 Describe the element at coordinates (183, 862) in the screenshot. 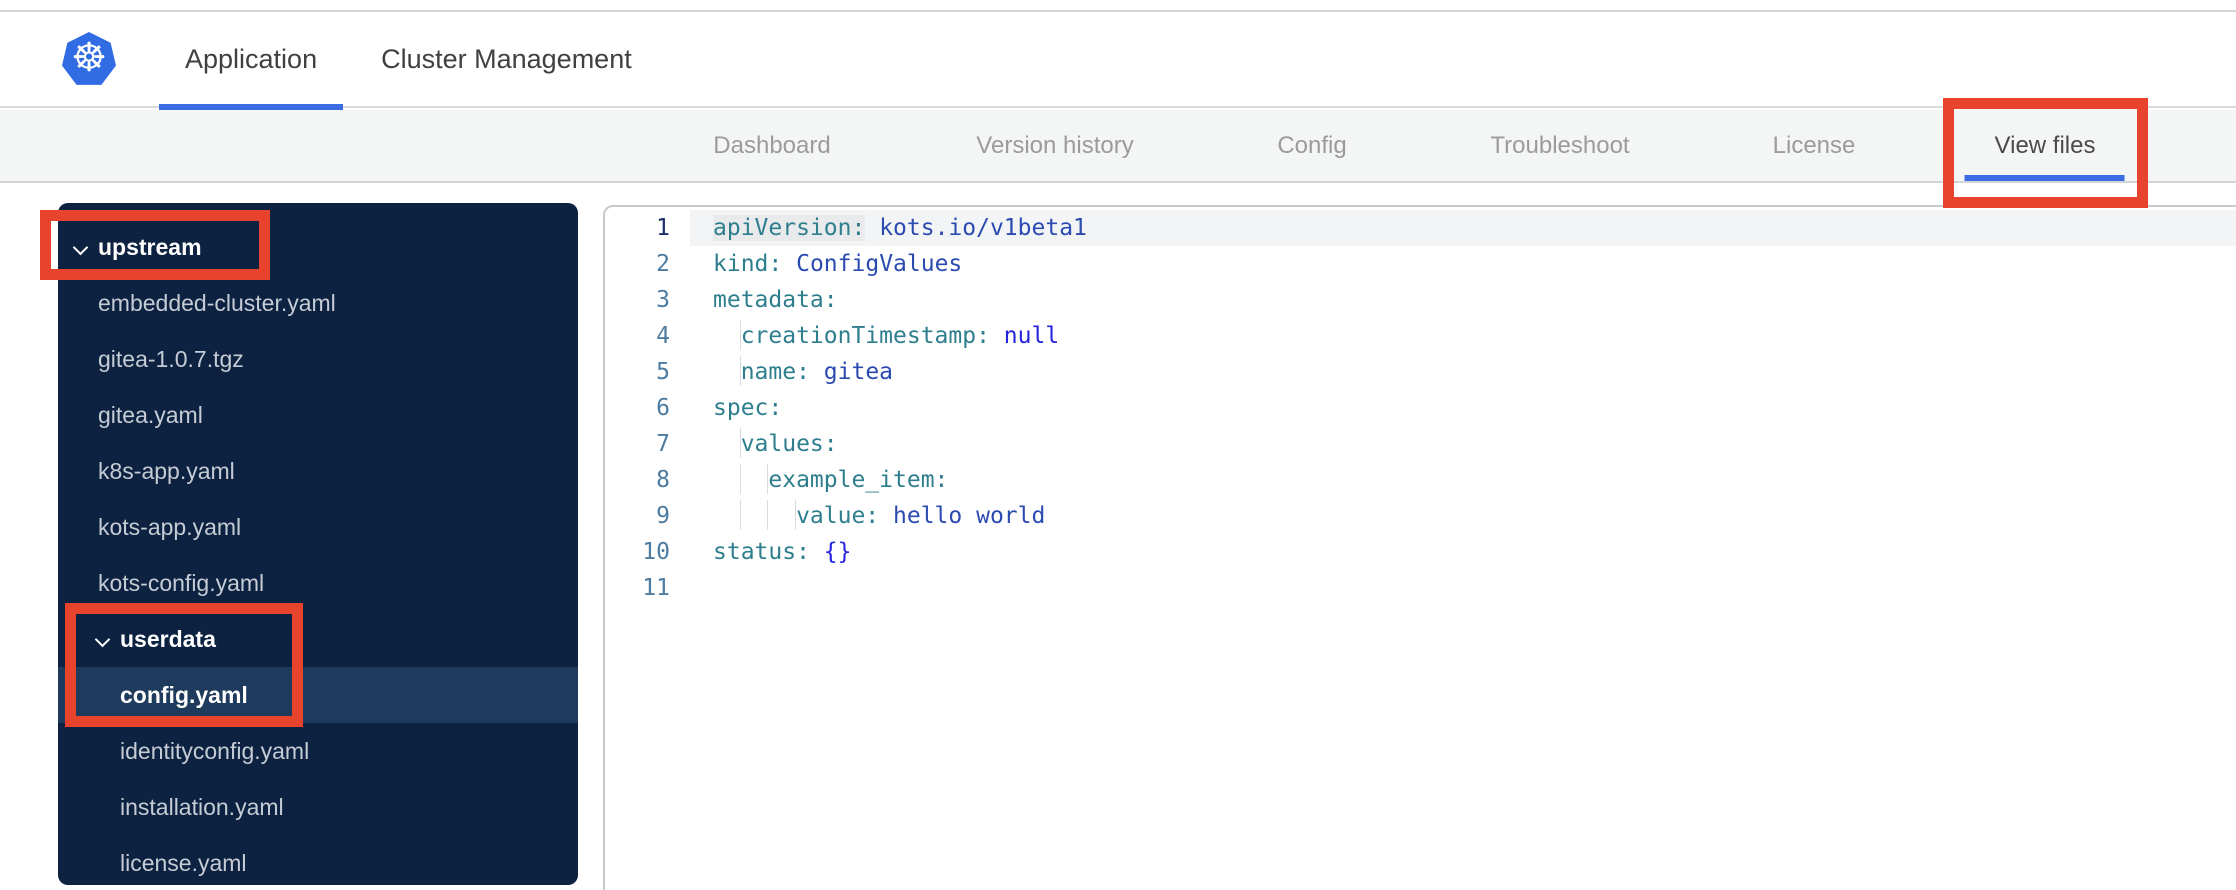

I see `tree-item-label: license.yaml` at that location.